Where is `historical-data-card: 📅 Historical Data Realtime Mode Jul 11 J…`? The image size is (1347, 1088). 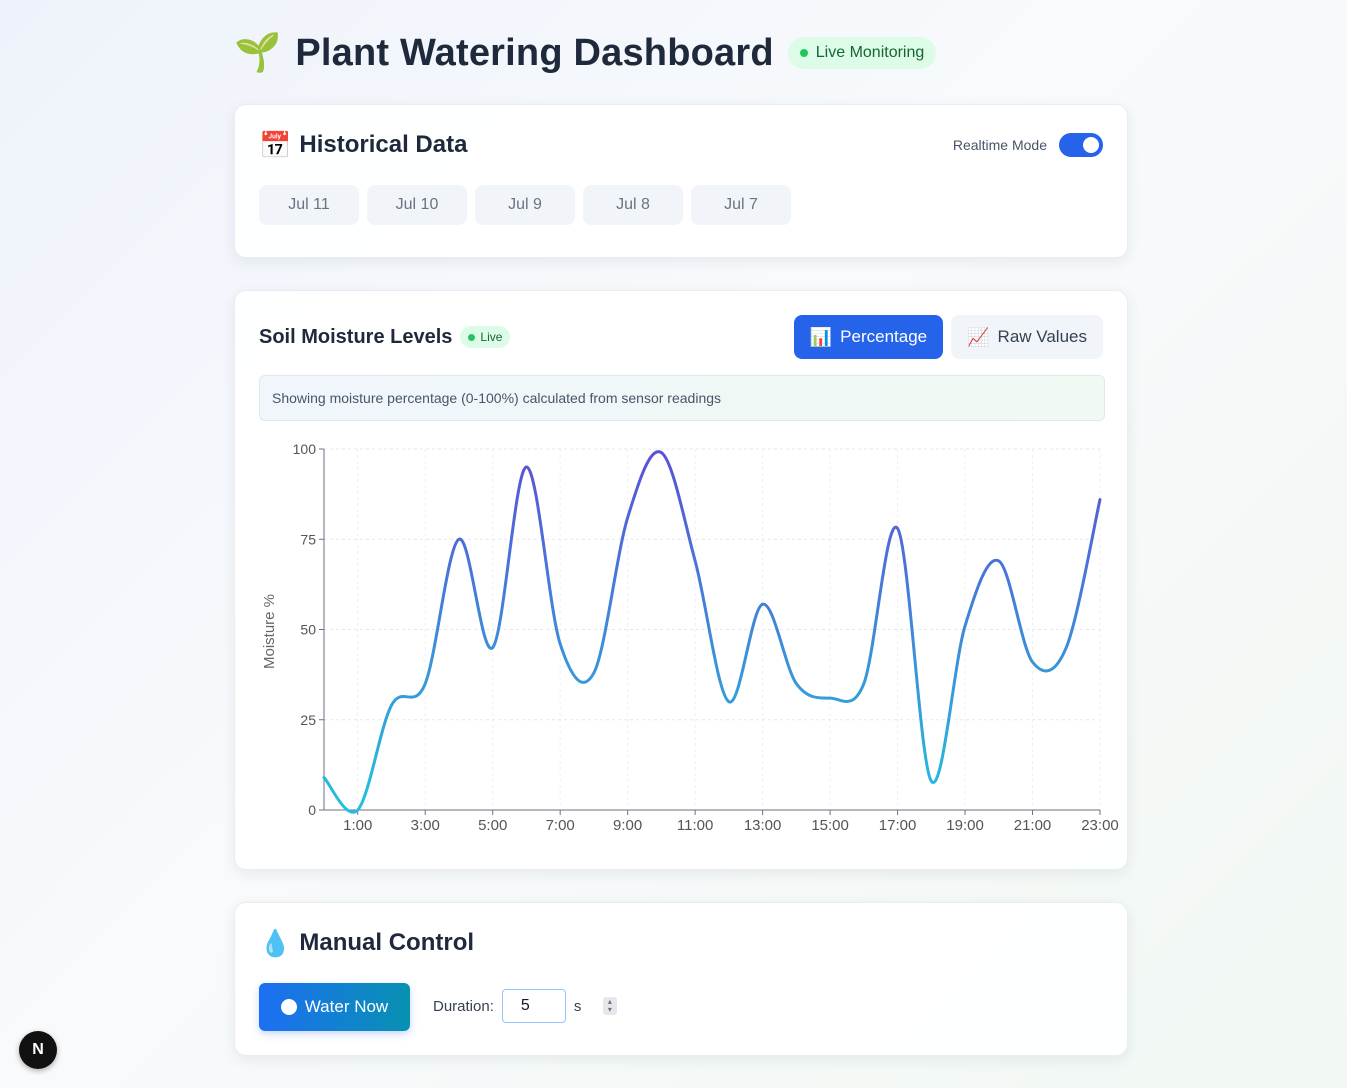
historical-data-card: 📅 Historical Data Realtime Mode Jul 11 J… is located at coordinates (681, 181).